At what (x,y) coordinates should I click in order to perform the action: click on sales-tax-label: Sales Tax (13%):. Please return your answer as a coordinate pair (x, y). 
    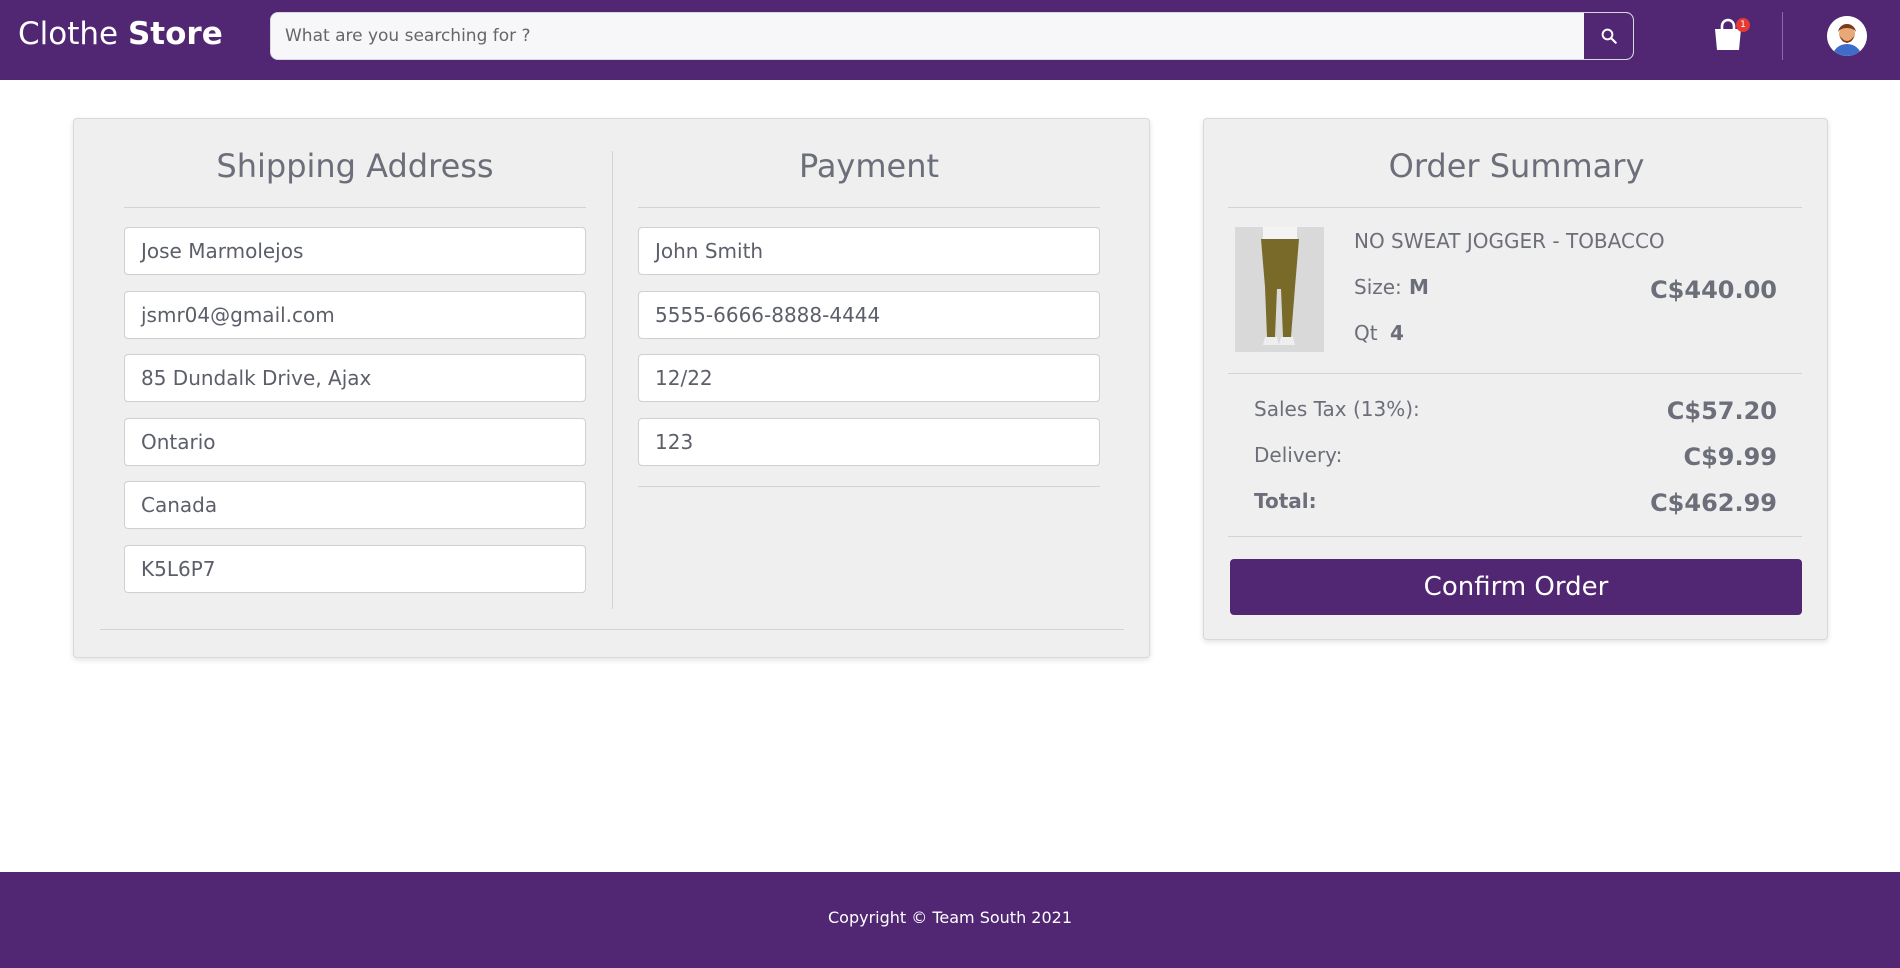
    Looking at the image, I should click on (1337, 409).